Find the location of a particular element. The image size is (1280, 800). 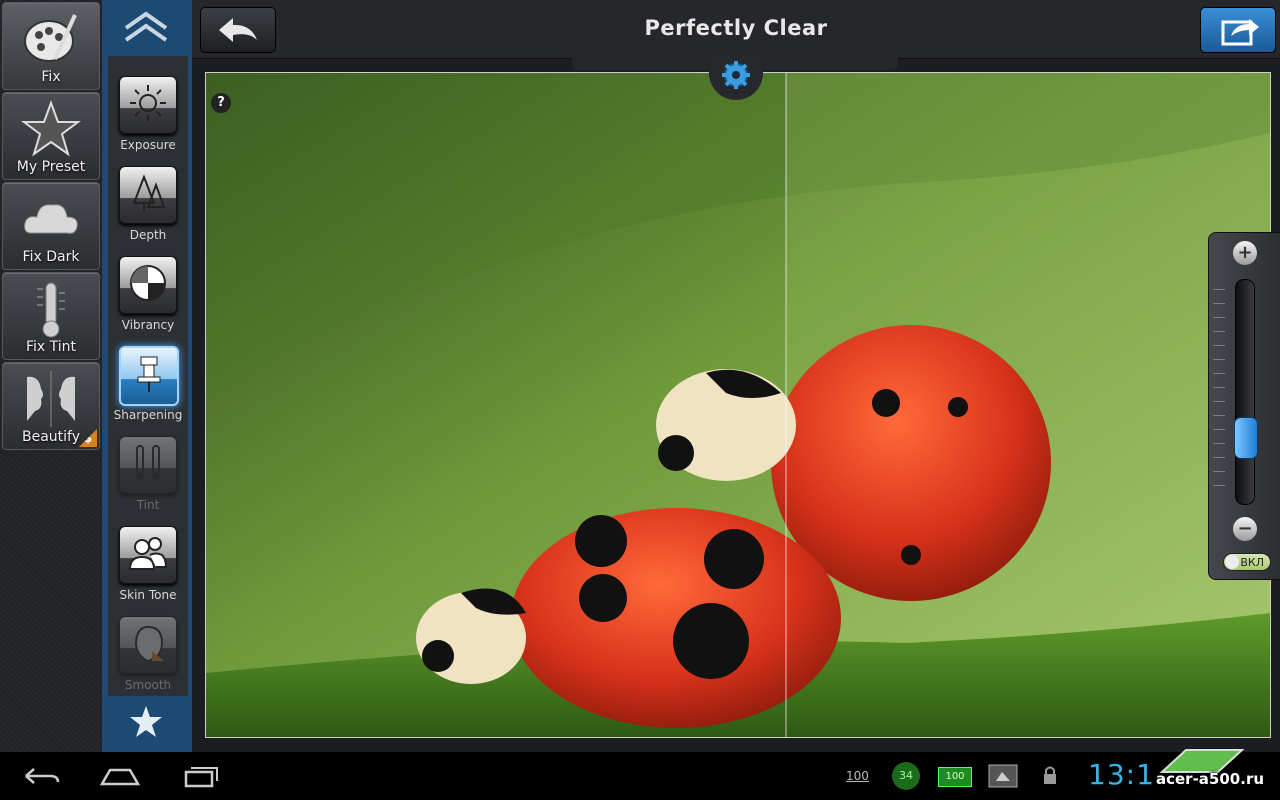

chevron-up-icon is located at coordinates (146, 26).